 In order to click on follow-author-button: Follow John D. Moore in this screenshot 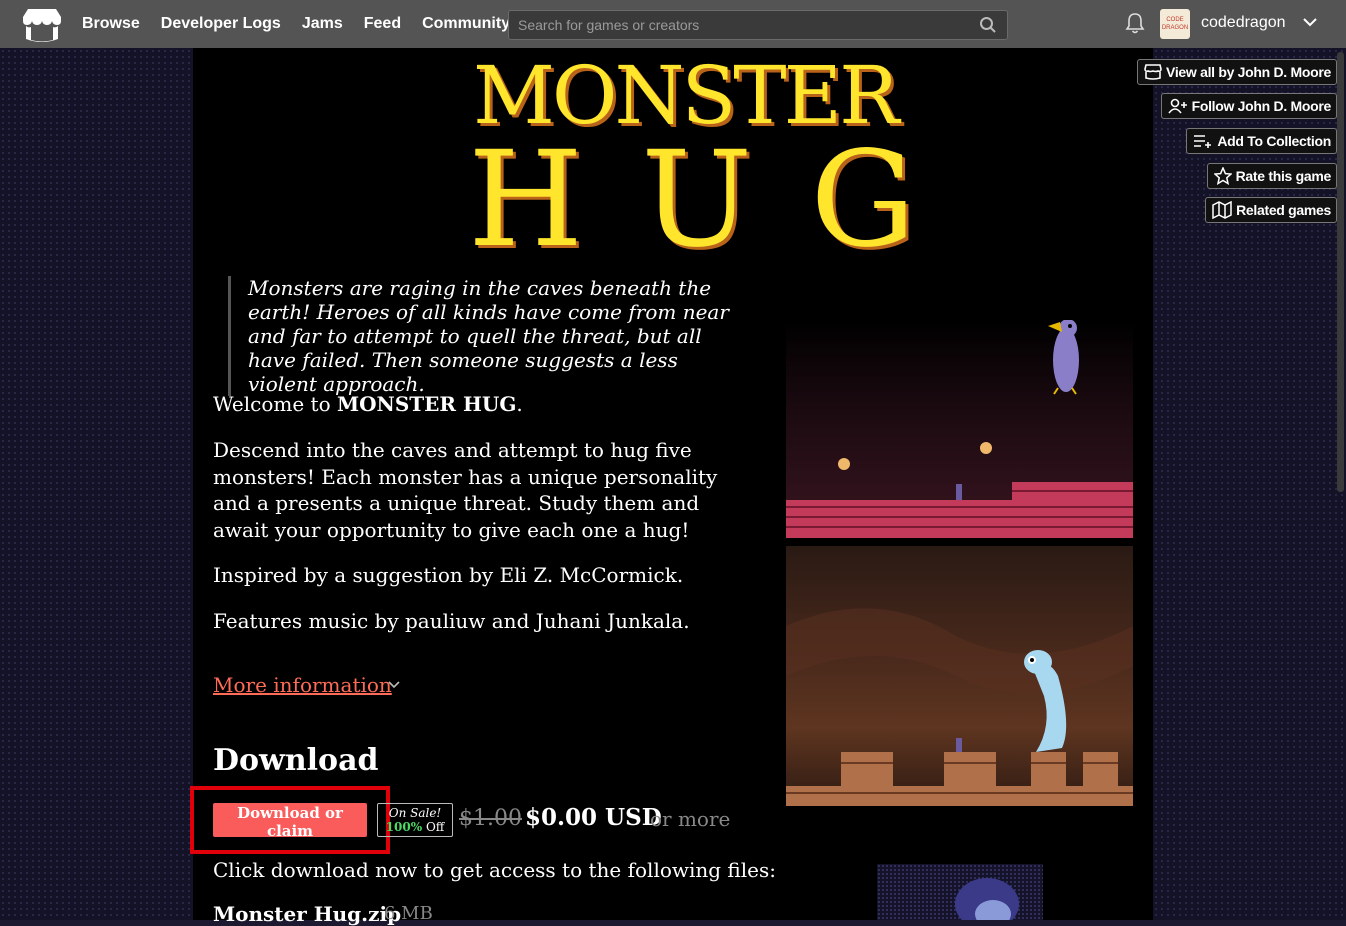, I will do `click(1248, 106)`.